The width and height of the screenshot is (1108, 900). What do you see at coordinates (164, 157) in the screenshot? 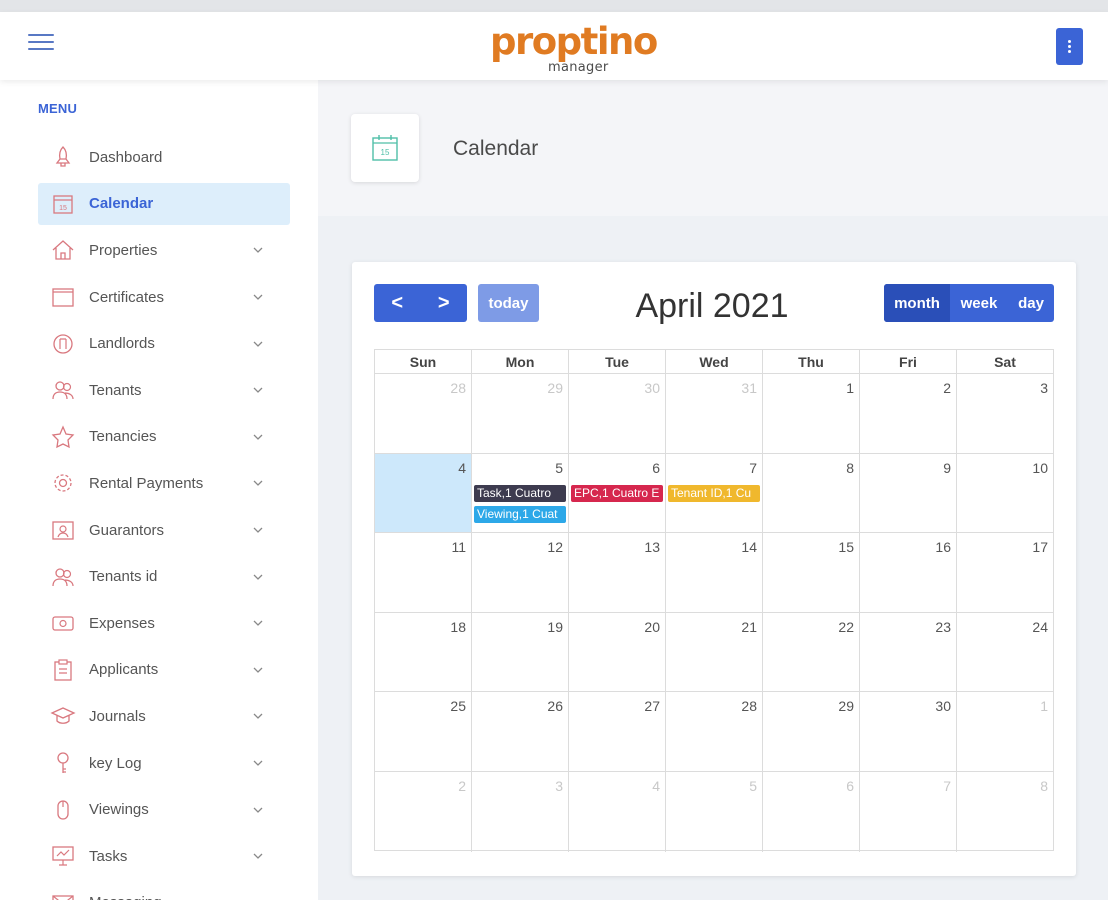
I see `sidebar-item-dashboard: Dashboard` at bounding box center [164, 157].